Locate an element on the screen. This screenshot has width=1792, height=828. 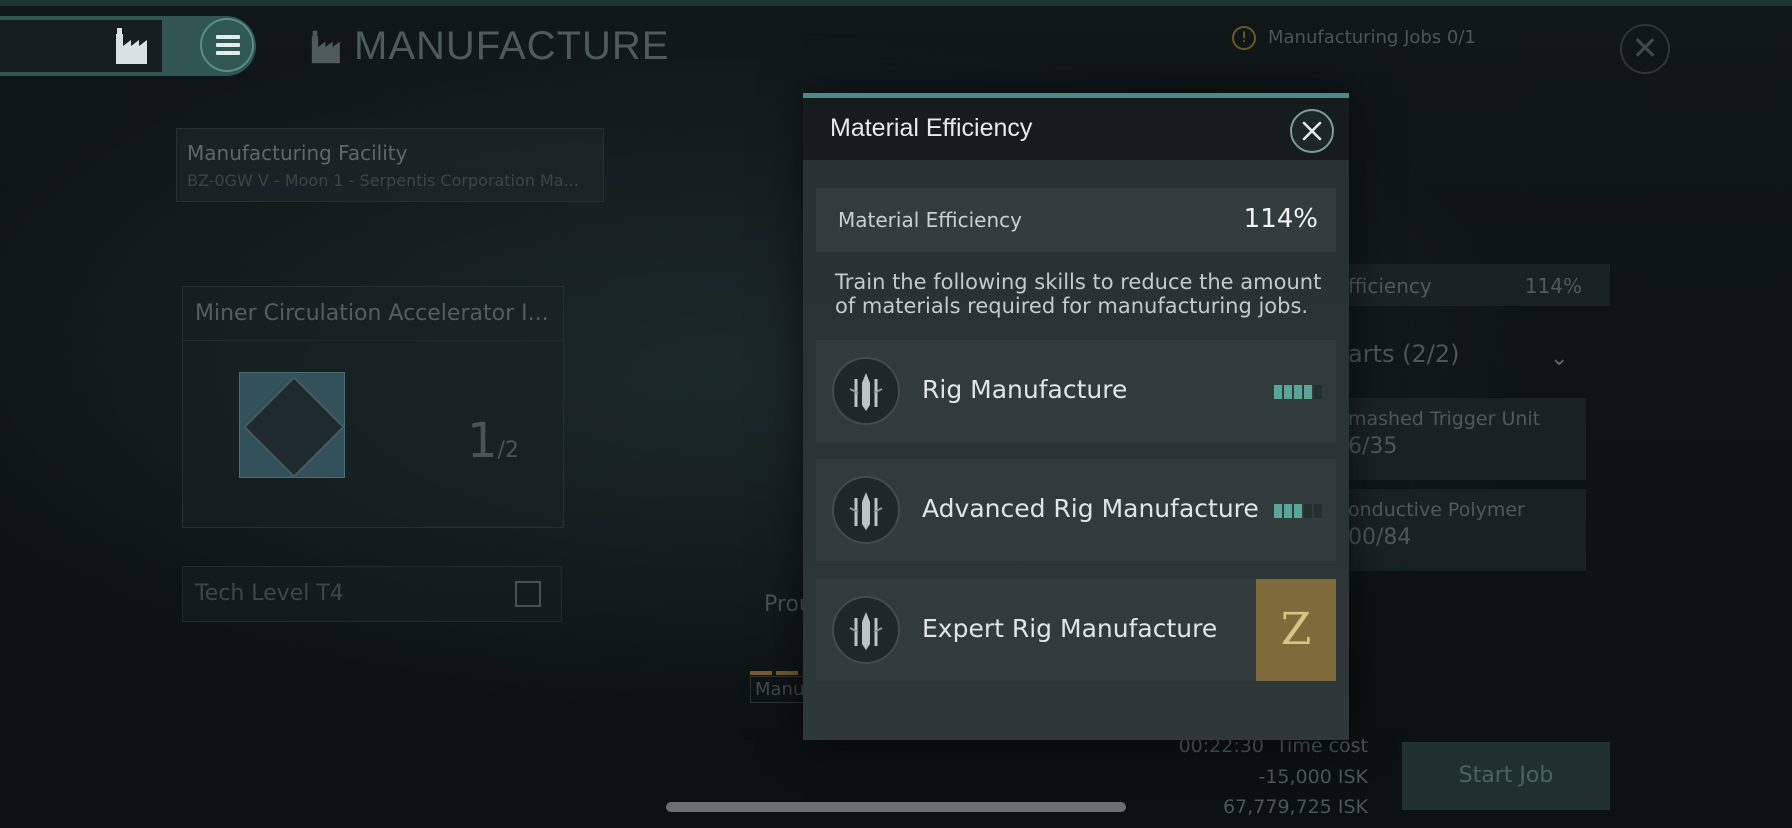
right-efficiency-row: fficiency 114% is located at coordinates (1475, 285).